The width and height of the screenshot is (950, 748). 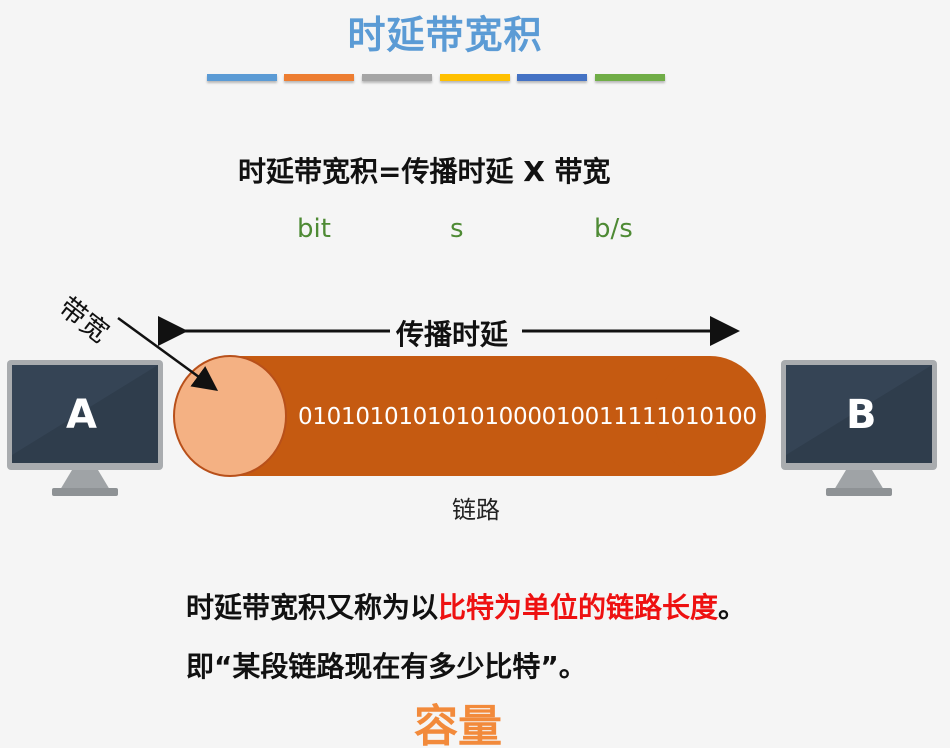 I want to click on description-line-2: 即“某段链路现在有多少比特”。, so click(x=386, y=666).